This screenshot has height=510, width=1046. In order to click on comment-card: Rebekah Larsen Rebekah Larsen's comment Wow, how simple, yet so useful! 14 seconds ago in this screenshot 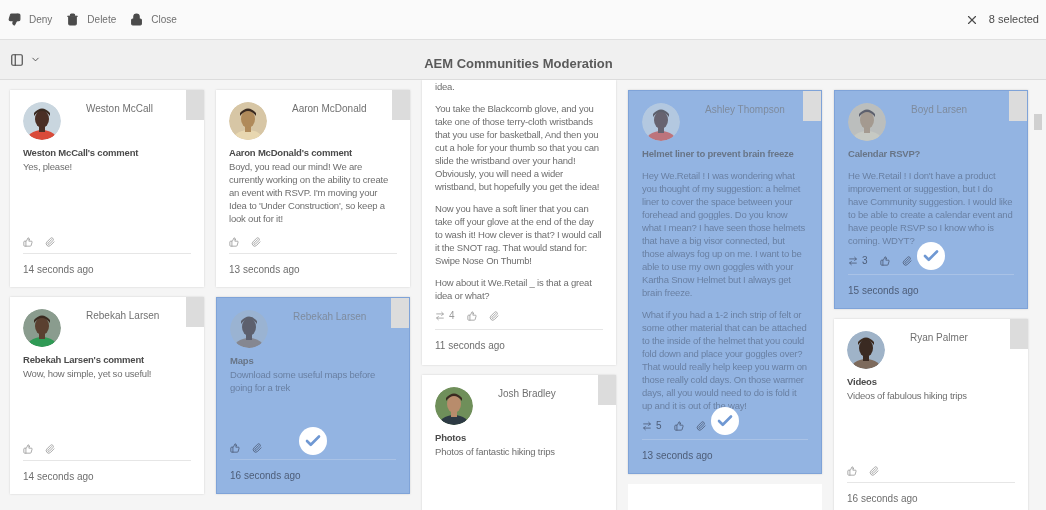, I will do `click(107, 395)`.